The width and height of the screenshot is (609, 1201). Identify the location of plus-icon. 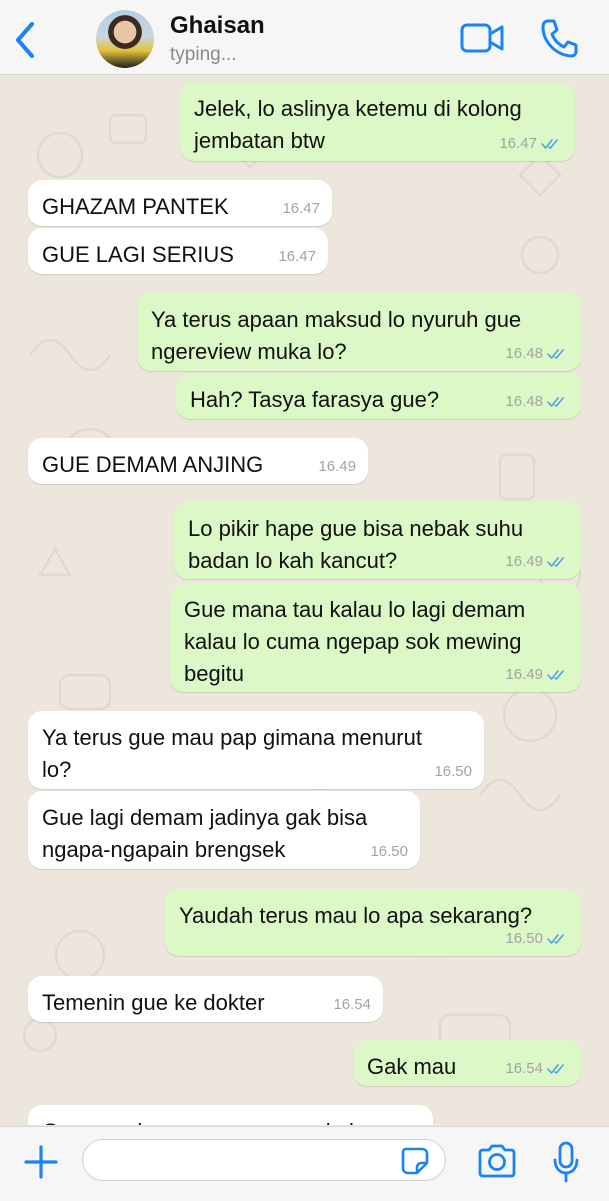
(41, 1162).